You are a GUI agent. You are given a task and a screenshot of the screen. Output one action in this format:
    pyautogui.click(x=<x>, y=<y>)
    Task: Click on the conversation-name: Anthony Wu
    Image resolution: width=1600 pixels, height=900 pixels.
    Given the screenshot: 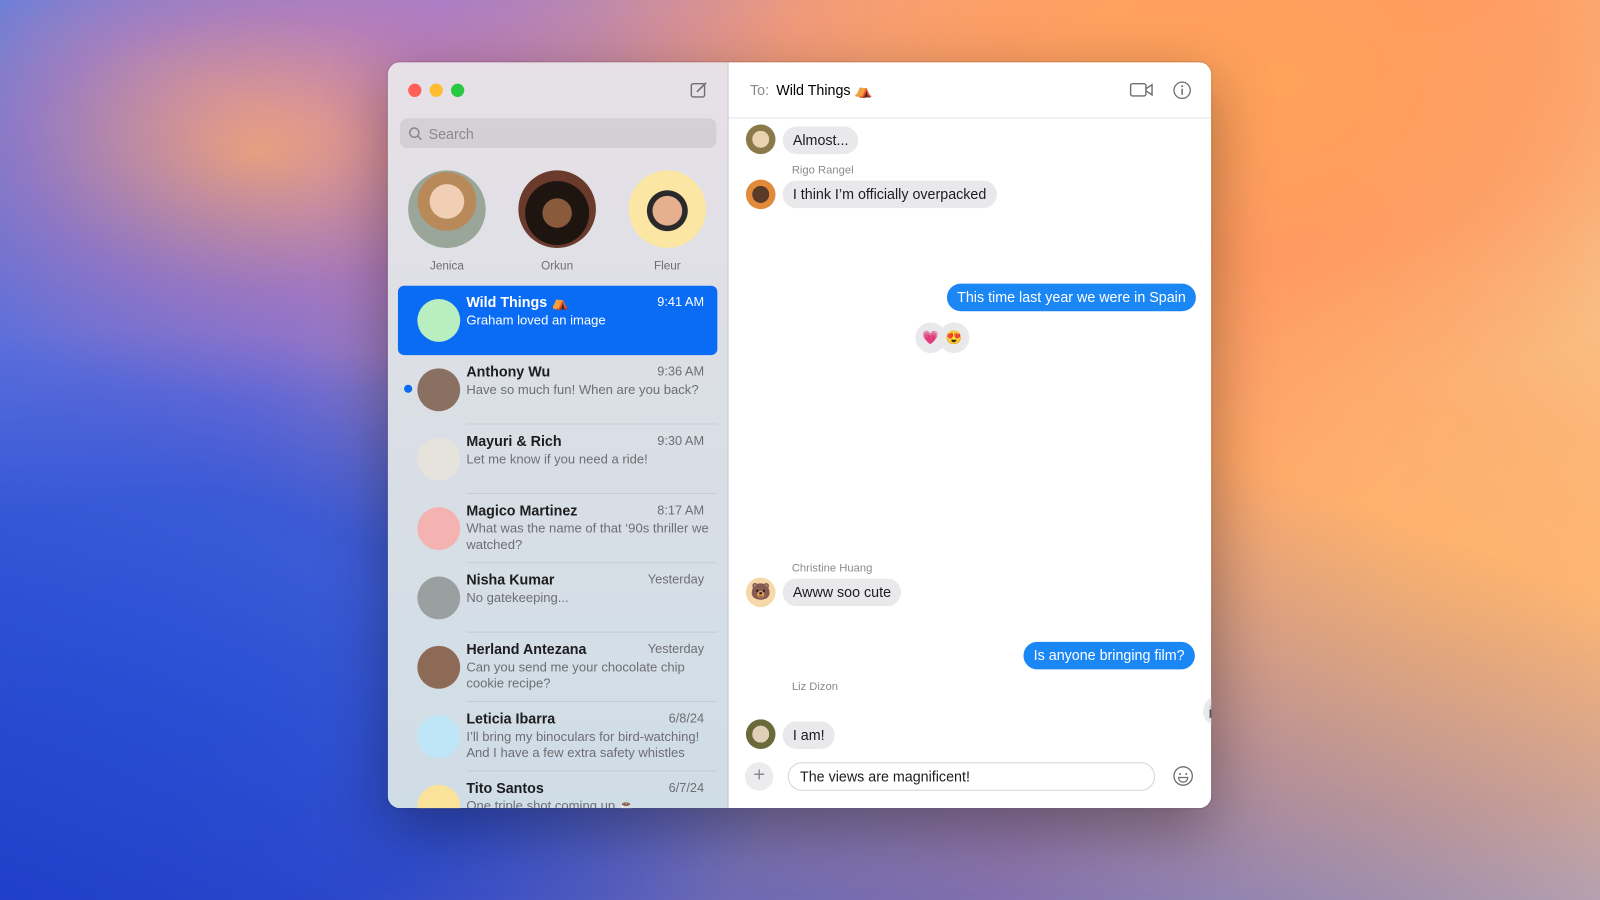 What is the action you would take?
    pyautogui.click(x=508, y=371)
    